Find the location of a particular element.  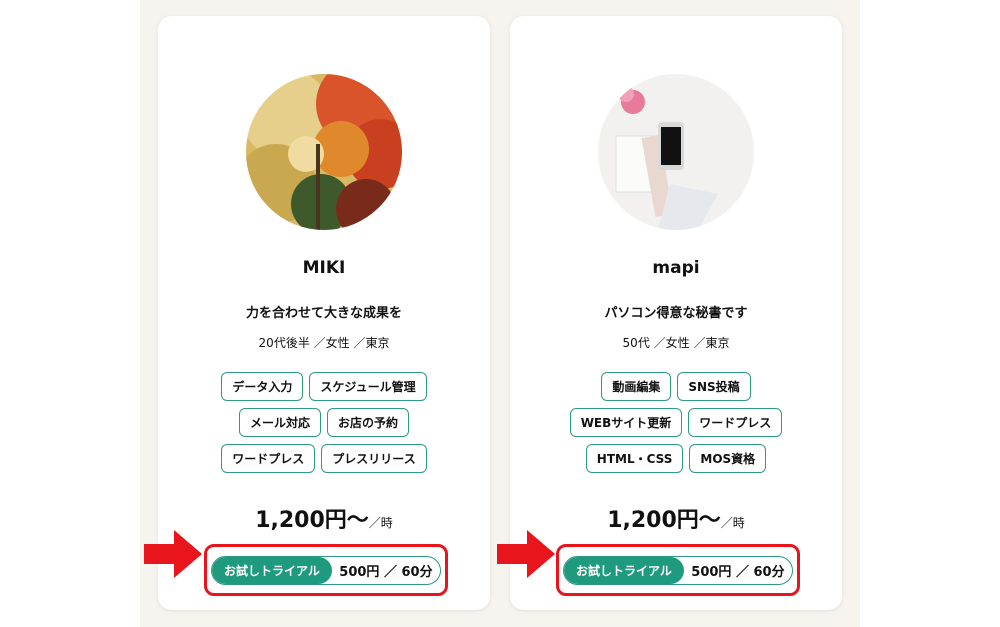

profile-name: MIKI is located at coordinates (324, 268).